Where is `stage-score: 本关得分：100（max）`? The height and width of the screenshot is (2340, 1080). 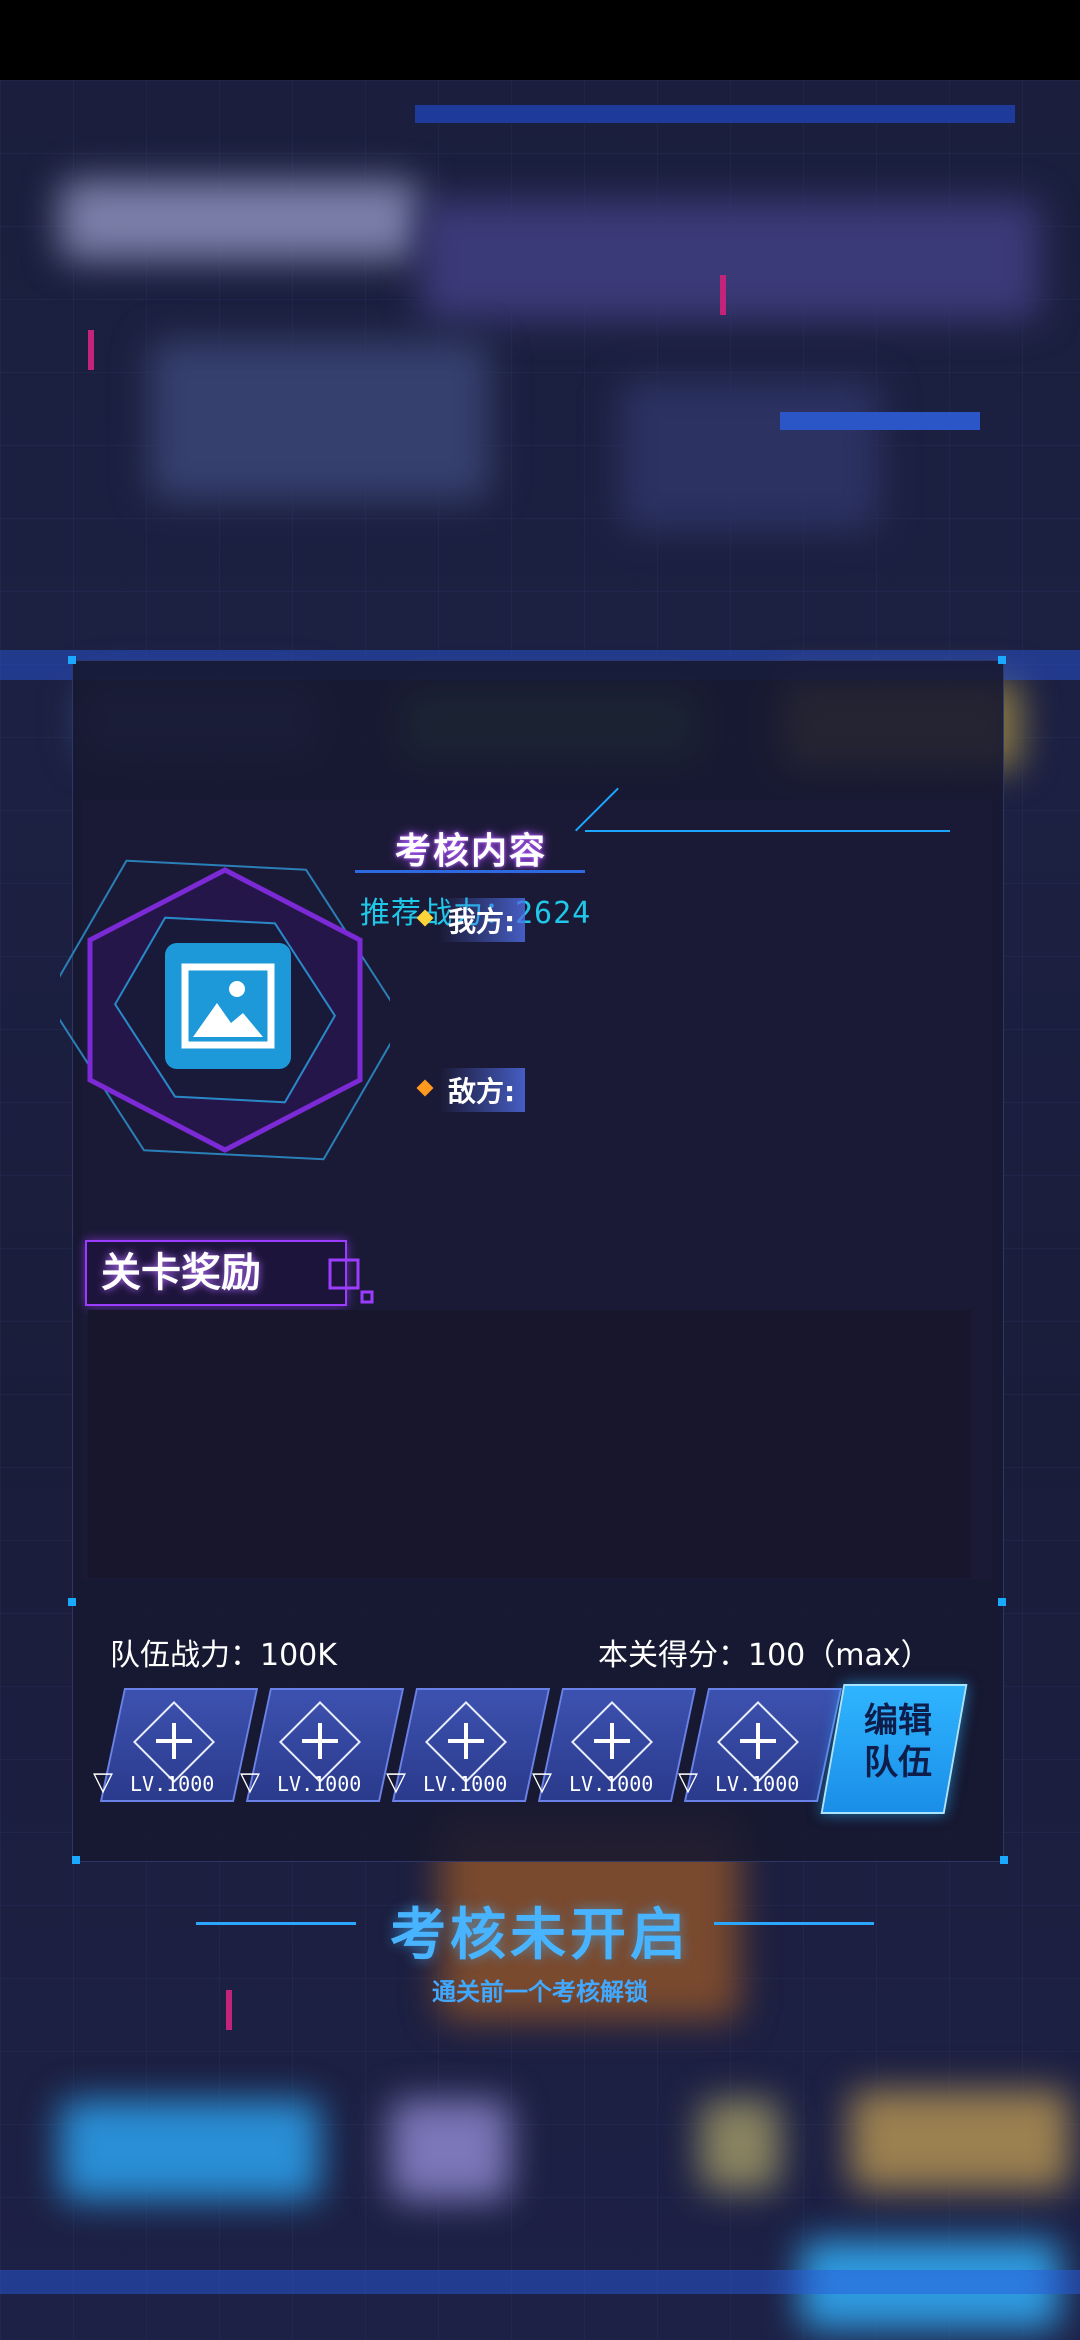
stage-score: 本关得分：100（max） is located at coordinates (764, 1655).